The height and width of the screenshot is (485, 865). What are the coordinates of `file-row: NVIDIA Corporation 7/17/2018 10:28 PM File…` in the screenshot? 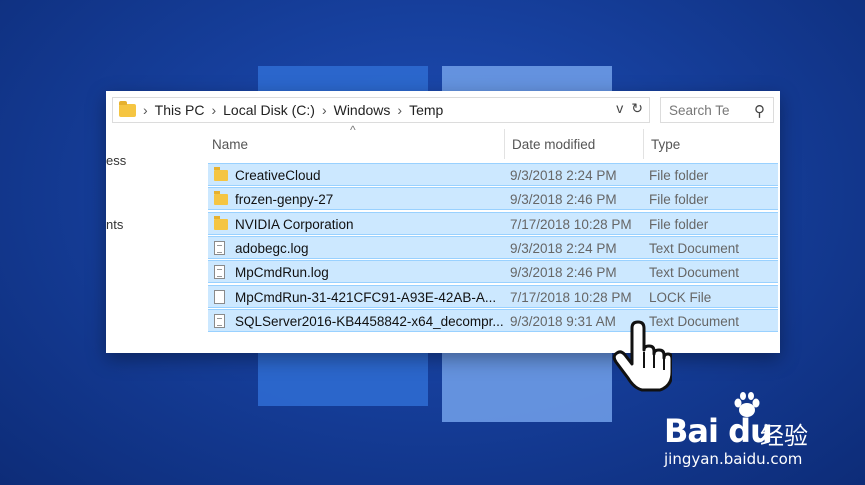 It's located at (493, 223).